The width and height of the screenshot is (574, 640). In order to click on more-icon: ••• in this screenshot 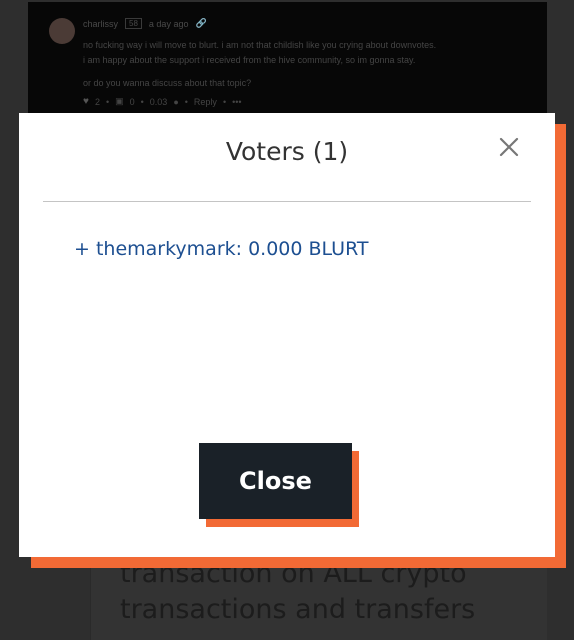, I will do `click(237, 101)`.